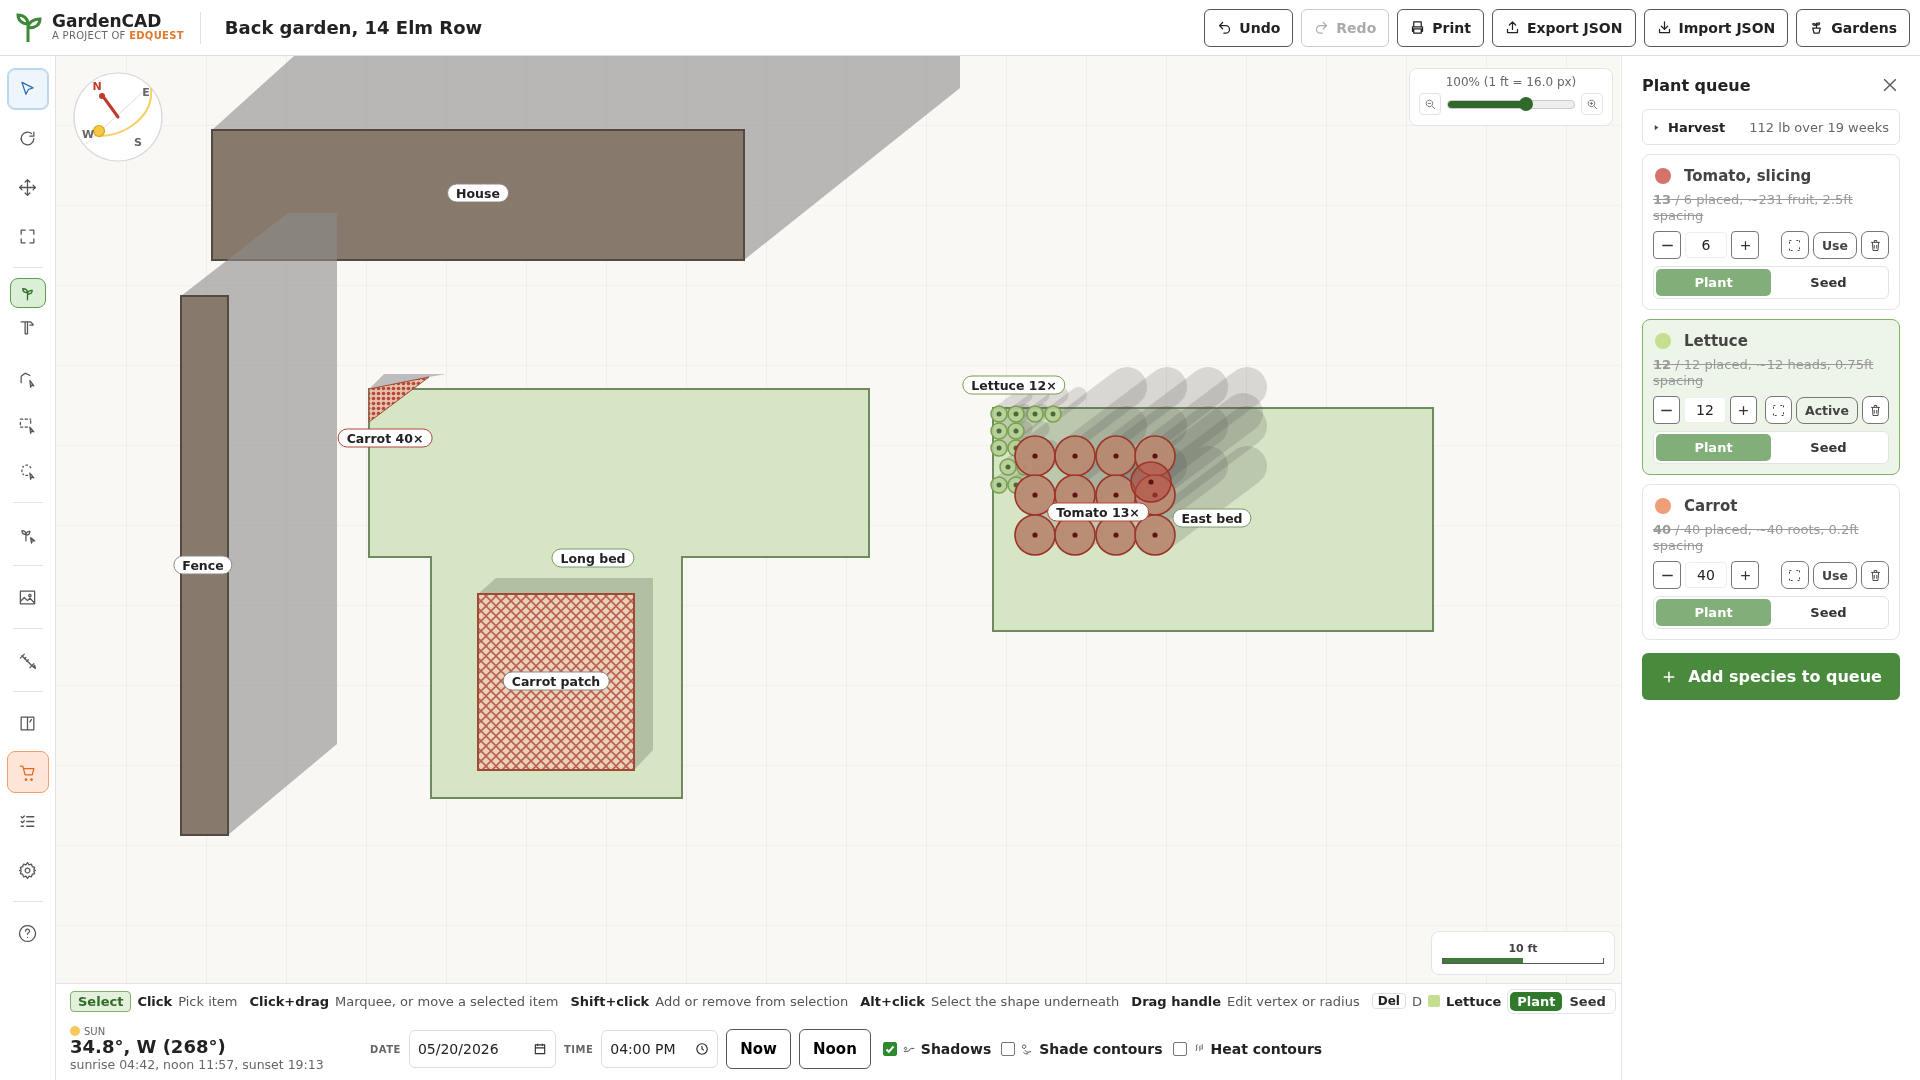 The width and height of the screenshot is (1920, 1080). I want to click on quantity-field: 6, so click(1706, 245).